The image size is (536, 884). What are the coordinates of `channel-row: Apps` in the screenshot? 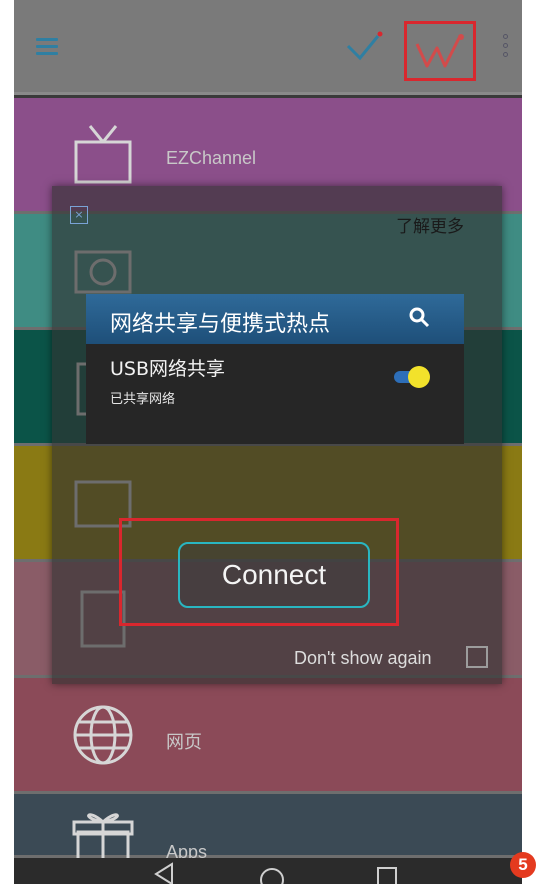 It's located at (268, 832).